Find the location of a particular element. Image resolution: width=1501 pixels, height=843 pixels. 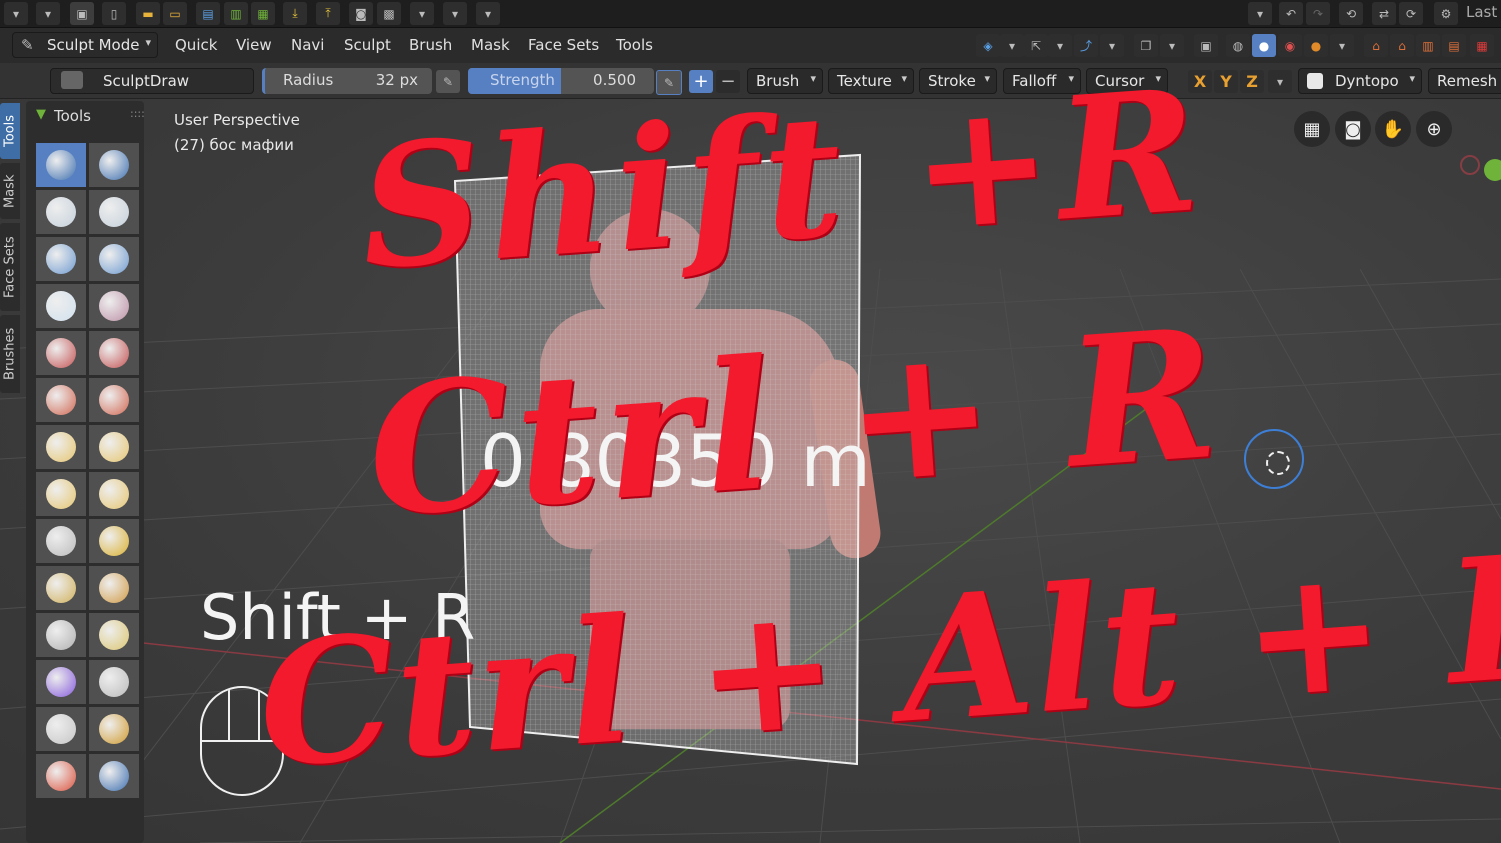

home-alt-icon: ⌂ is located at coordinates (1402, 45).